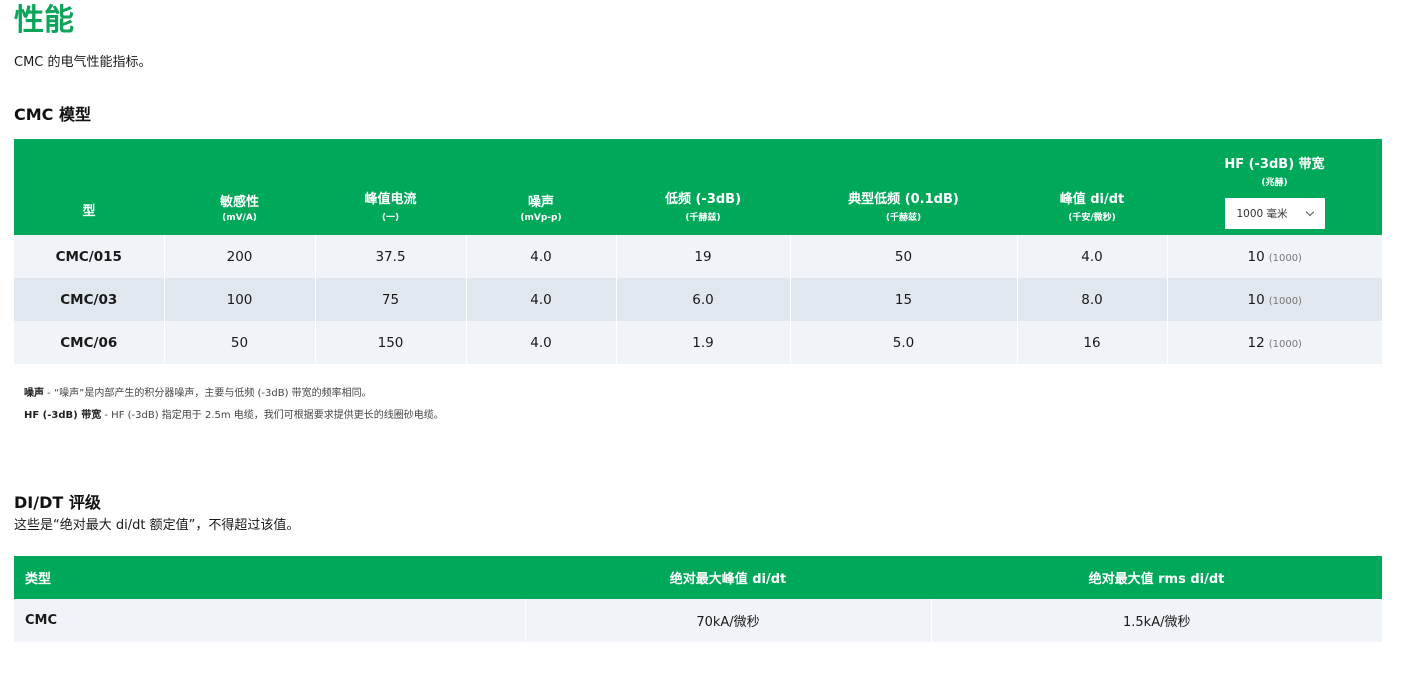 This screenshot has width=1420, height=698. What do you see at coordinates (1092, 187) in the screenshot?
I see `col-header-peak-didt: 峰值 di/dt (千安/微秒)` at bounding box center [1092, 187].